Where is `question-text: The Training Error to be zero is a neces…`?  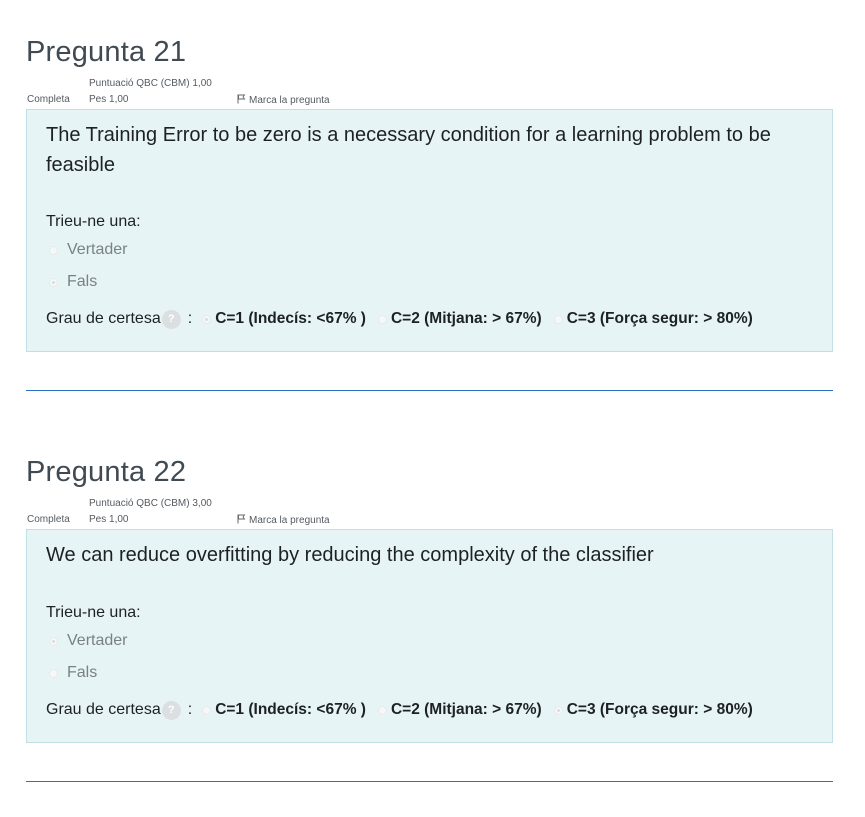 question-text: The Training Error to be zero is a neces… is located at coordinates (408, 150).